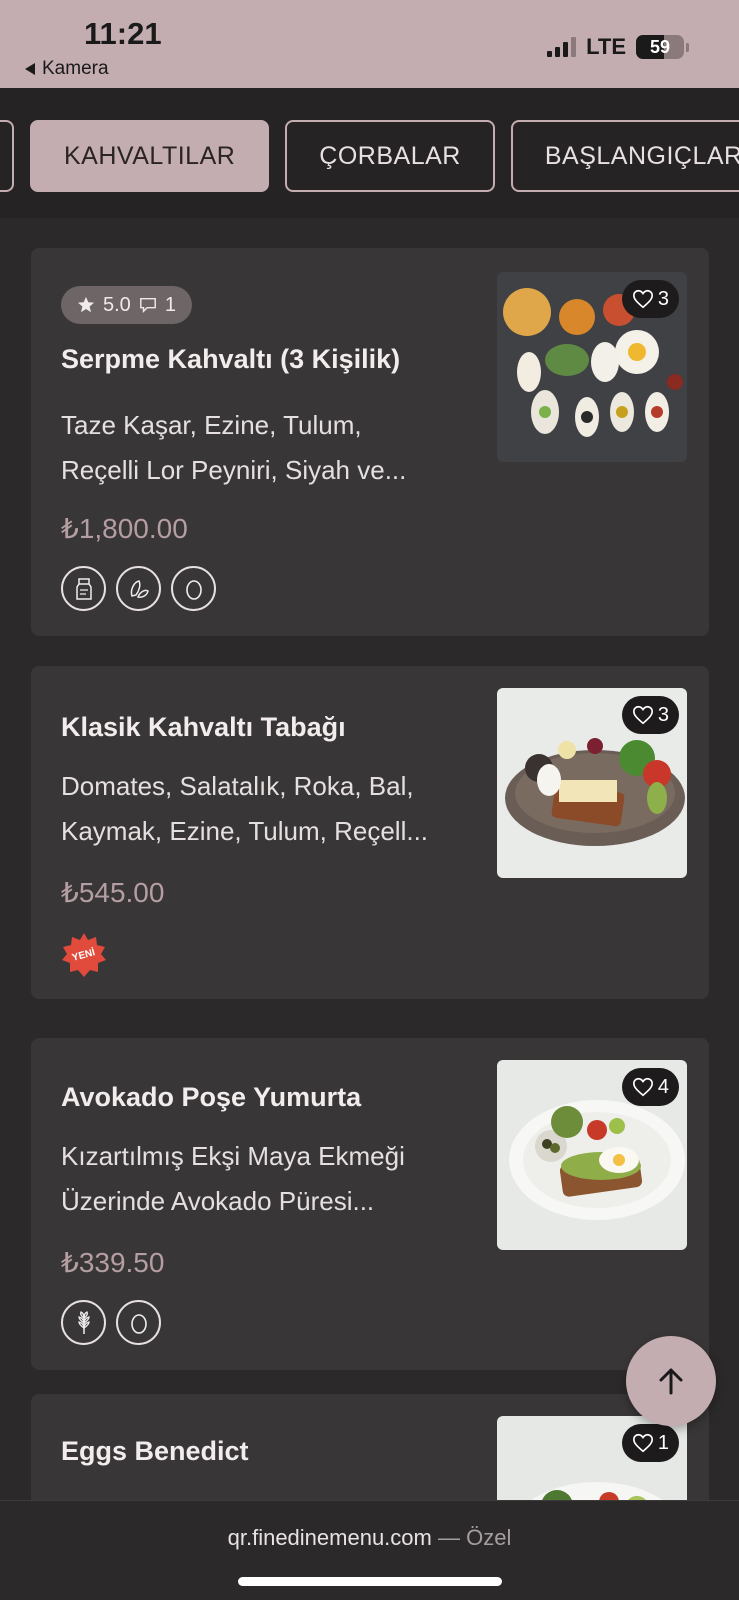 This screenshot has height=1600, width=739. What do you see at coordinates (369, 44) in the screenshot?
I see `status-bar: 11:21 Kamera LTE 59` at bounding box center [369, 44].